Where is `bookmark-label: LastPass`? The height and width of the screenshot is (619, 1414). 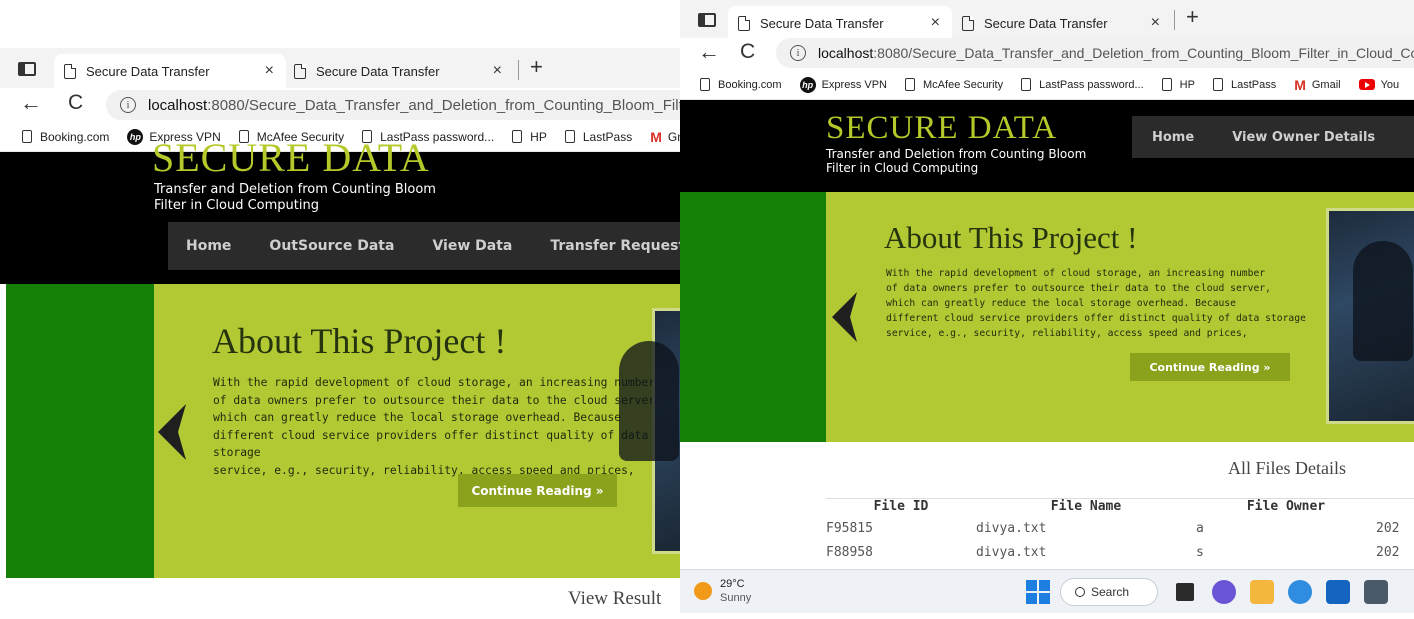
bookmark-label: LastPass is located at coordinates (607, 136).